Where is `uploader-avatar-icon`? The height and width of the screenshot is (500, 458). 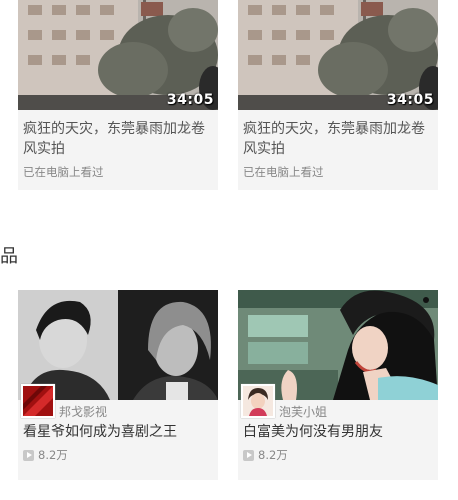
uploader-avatar-icon is located at coordinates (258, 401).